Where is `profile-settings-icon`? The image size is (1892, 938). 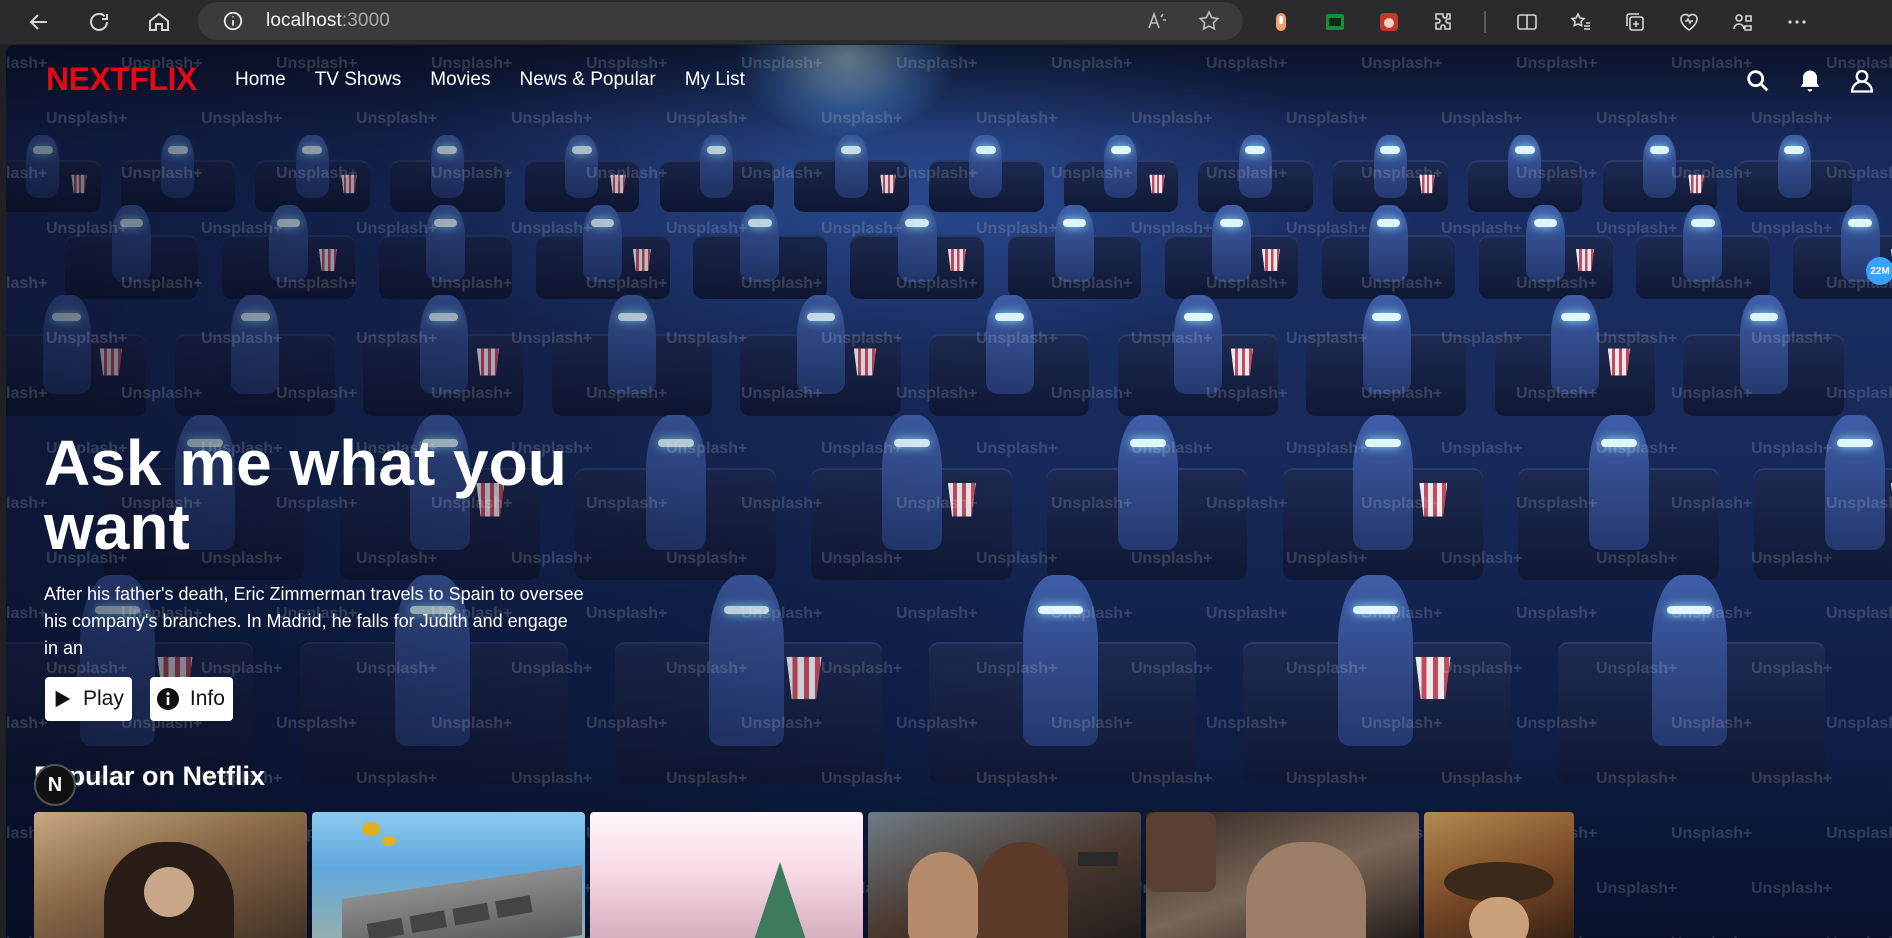
profile-settings-icon is located at coordinates (1743, 22).